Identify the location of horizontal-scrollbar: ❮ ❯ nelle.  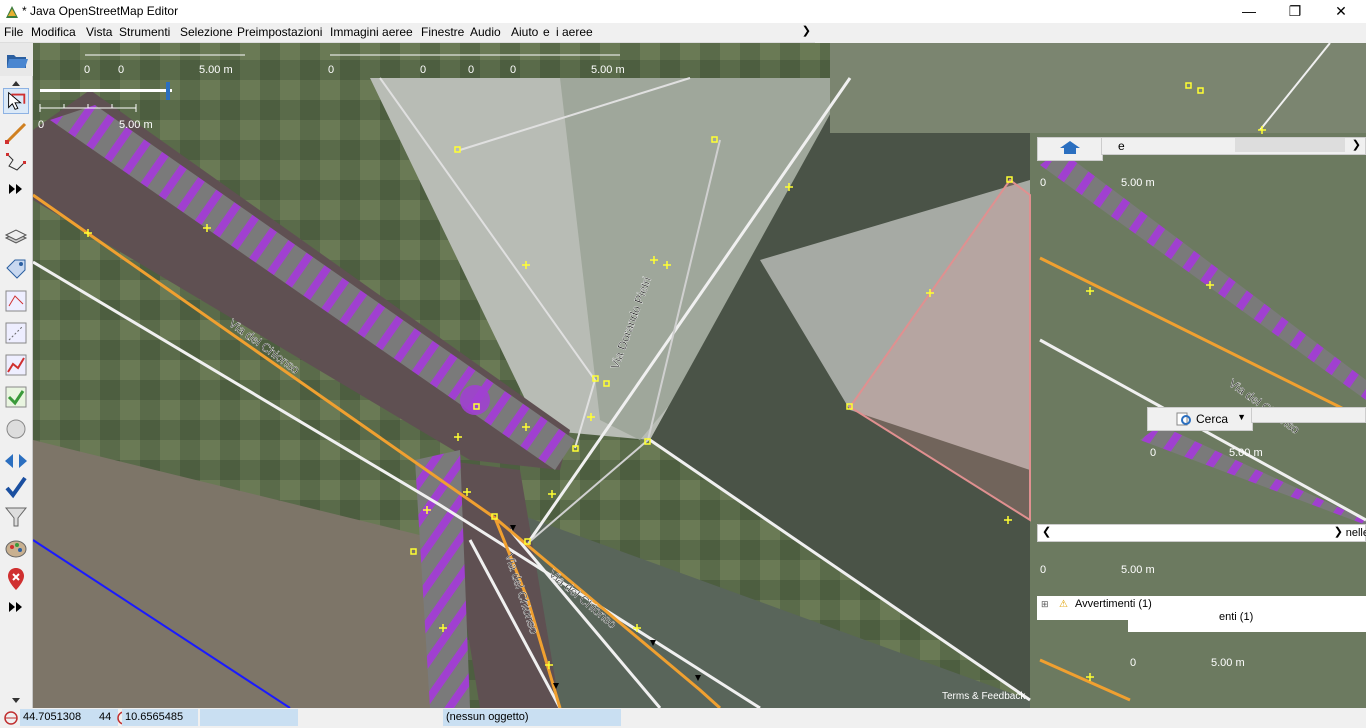
(1201, 533).